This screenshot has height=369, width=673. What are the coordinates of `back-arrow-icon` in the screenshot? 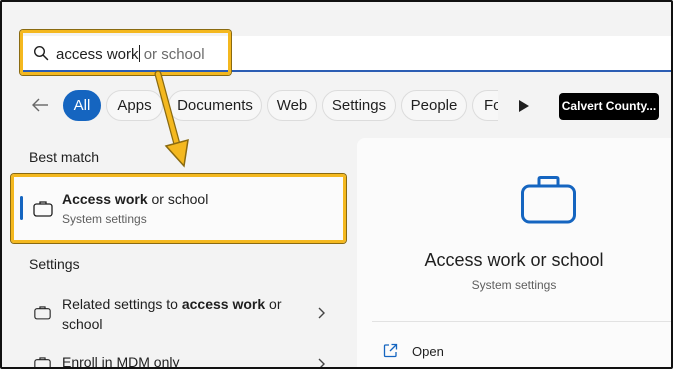 It's located at (40, 105).